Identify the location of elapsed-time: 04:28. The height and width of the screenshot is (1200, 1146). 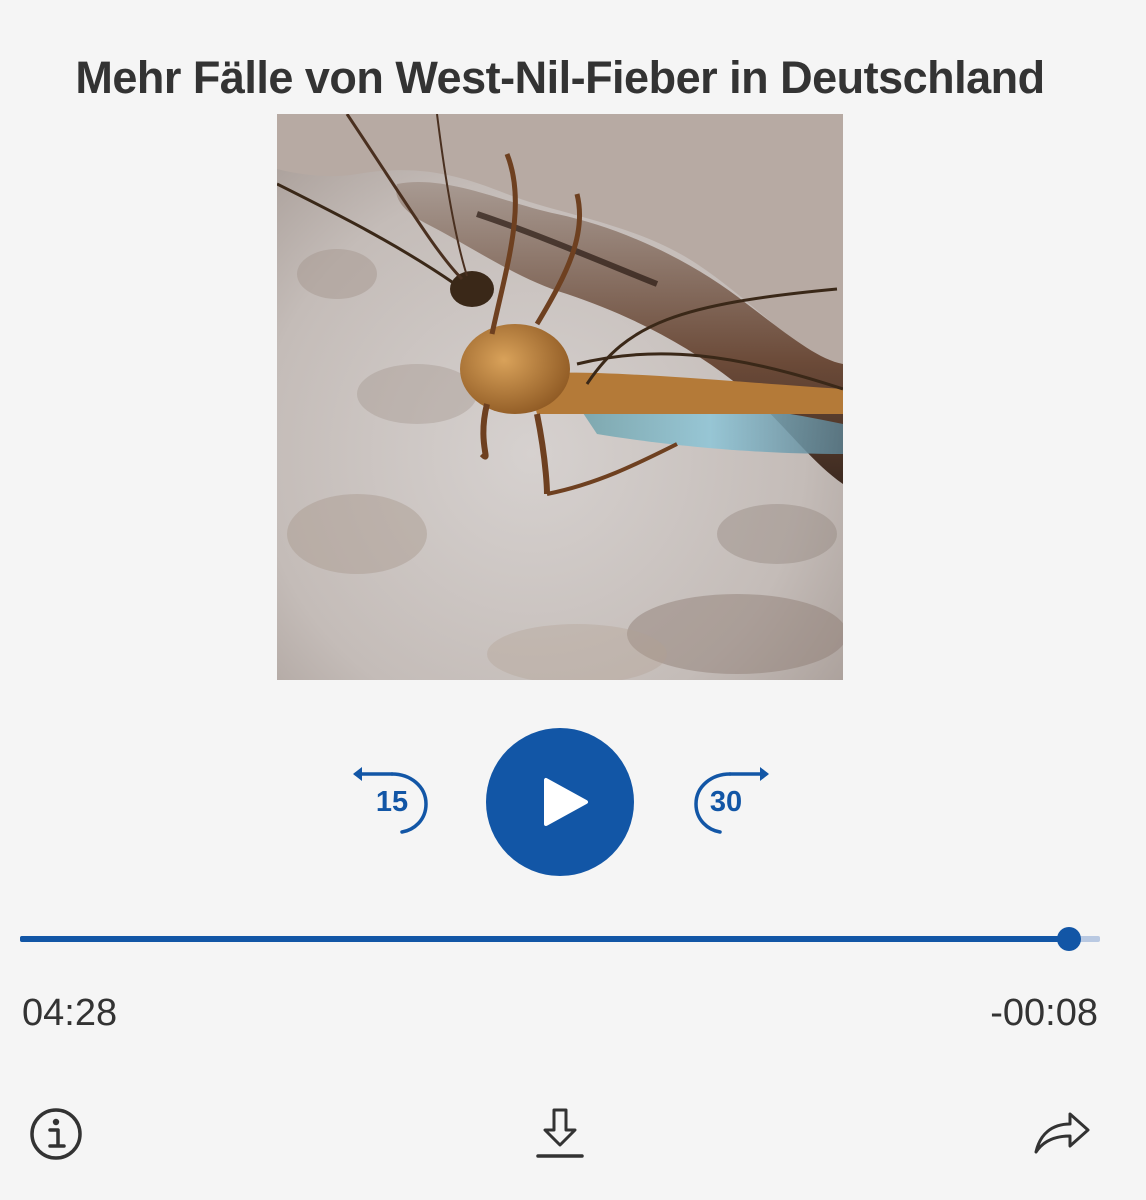
(70, 1013).